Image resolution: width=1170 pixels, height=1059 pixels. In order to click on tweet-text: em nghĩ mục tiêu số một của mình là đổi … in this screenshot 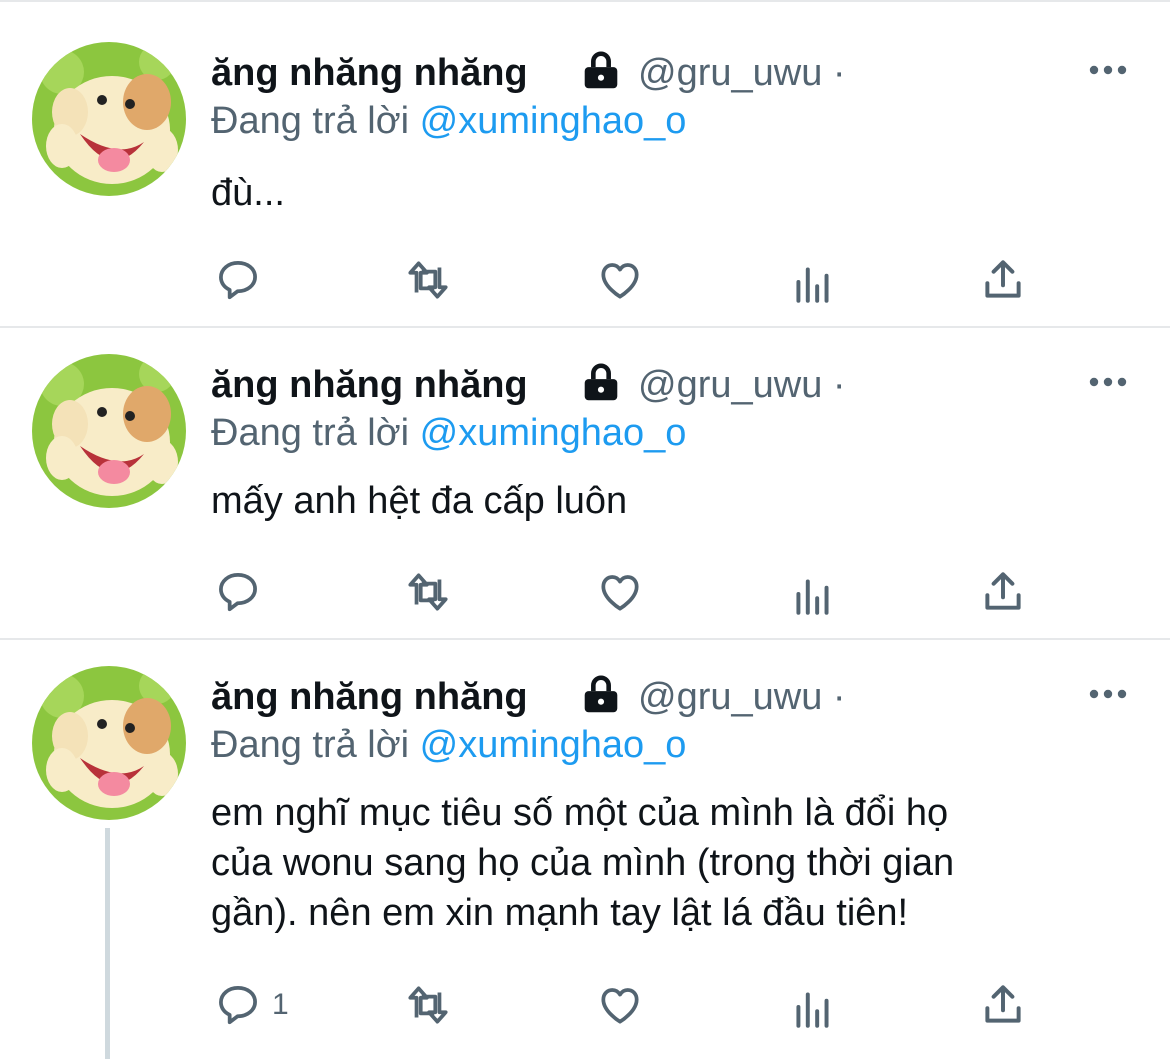, I will do `click(671, 863)`.